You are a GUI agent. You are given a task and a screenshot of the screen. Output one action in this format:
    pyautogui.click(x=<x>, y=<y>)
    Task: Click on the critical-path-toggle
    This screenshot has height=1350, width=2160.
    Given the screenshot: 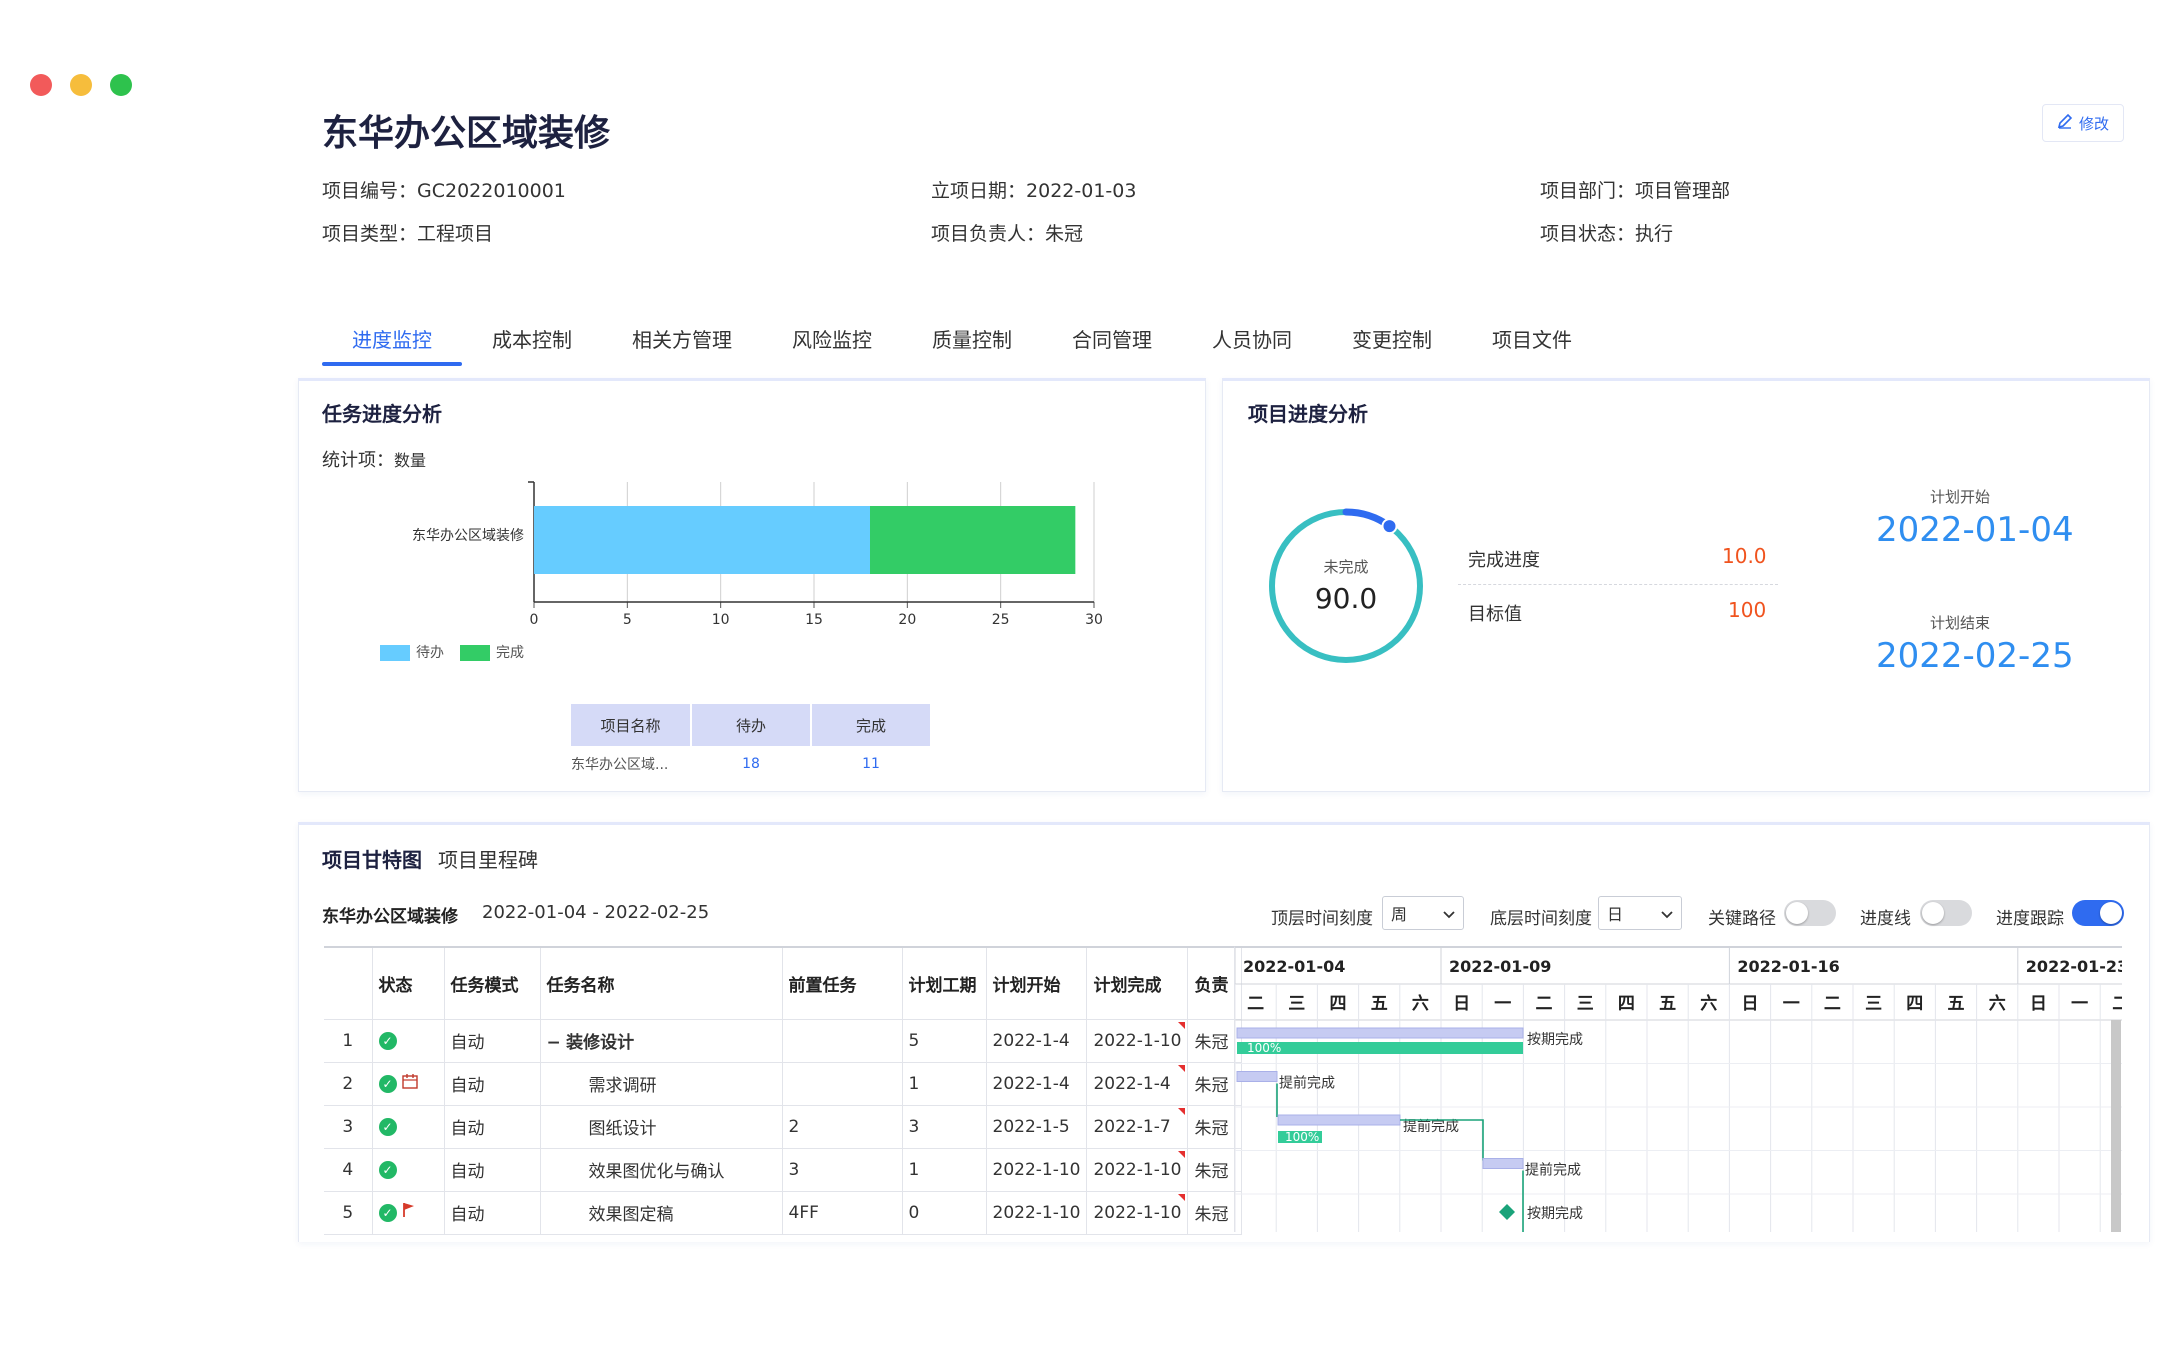 What is the action you would take?
    pyautogui.click(x=1810, y=913)
    